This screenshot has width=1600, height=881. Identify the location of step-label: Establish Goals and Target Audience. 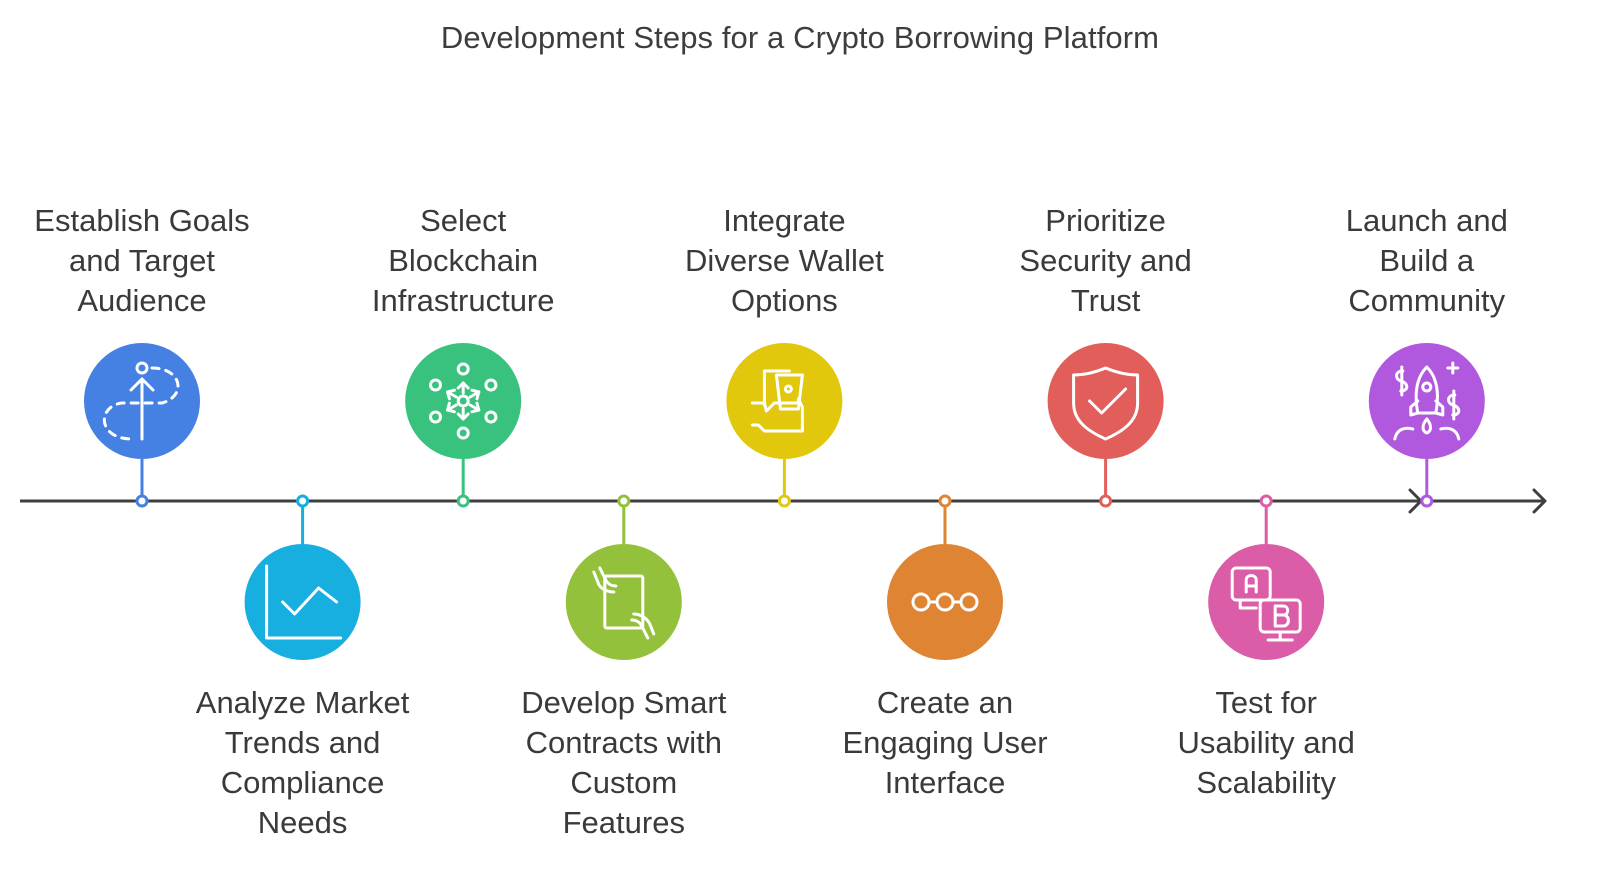
(142, 261).